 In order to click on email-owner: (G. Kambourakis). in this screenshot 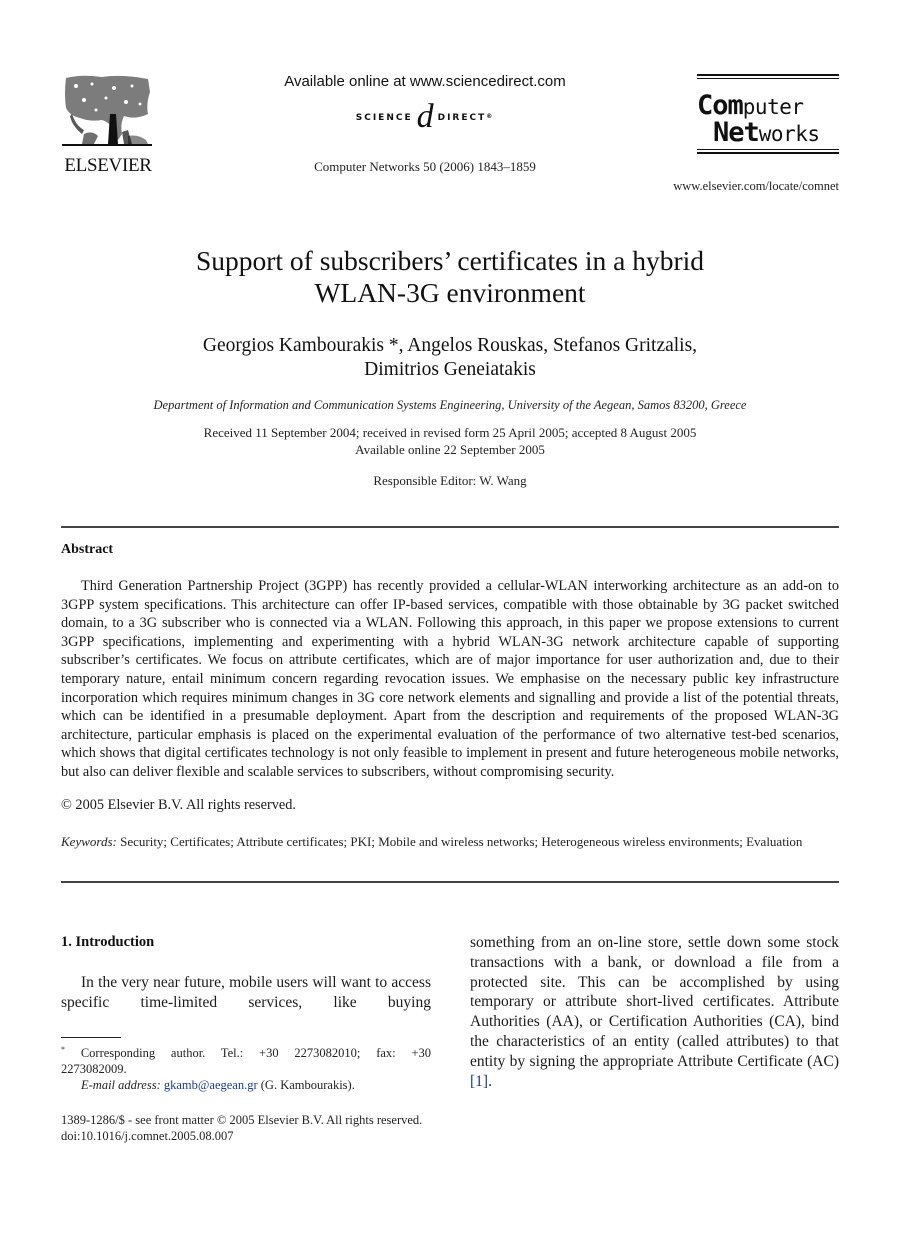, I will do `click(307, 1085)`.